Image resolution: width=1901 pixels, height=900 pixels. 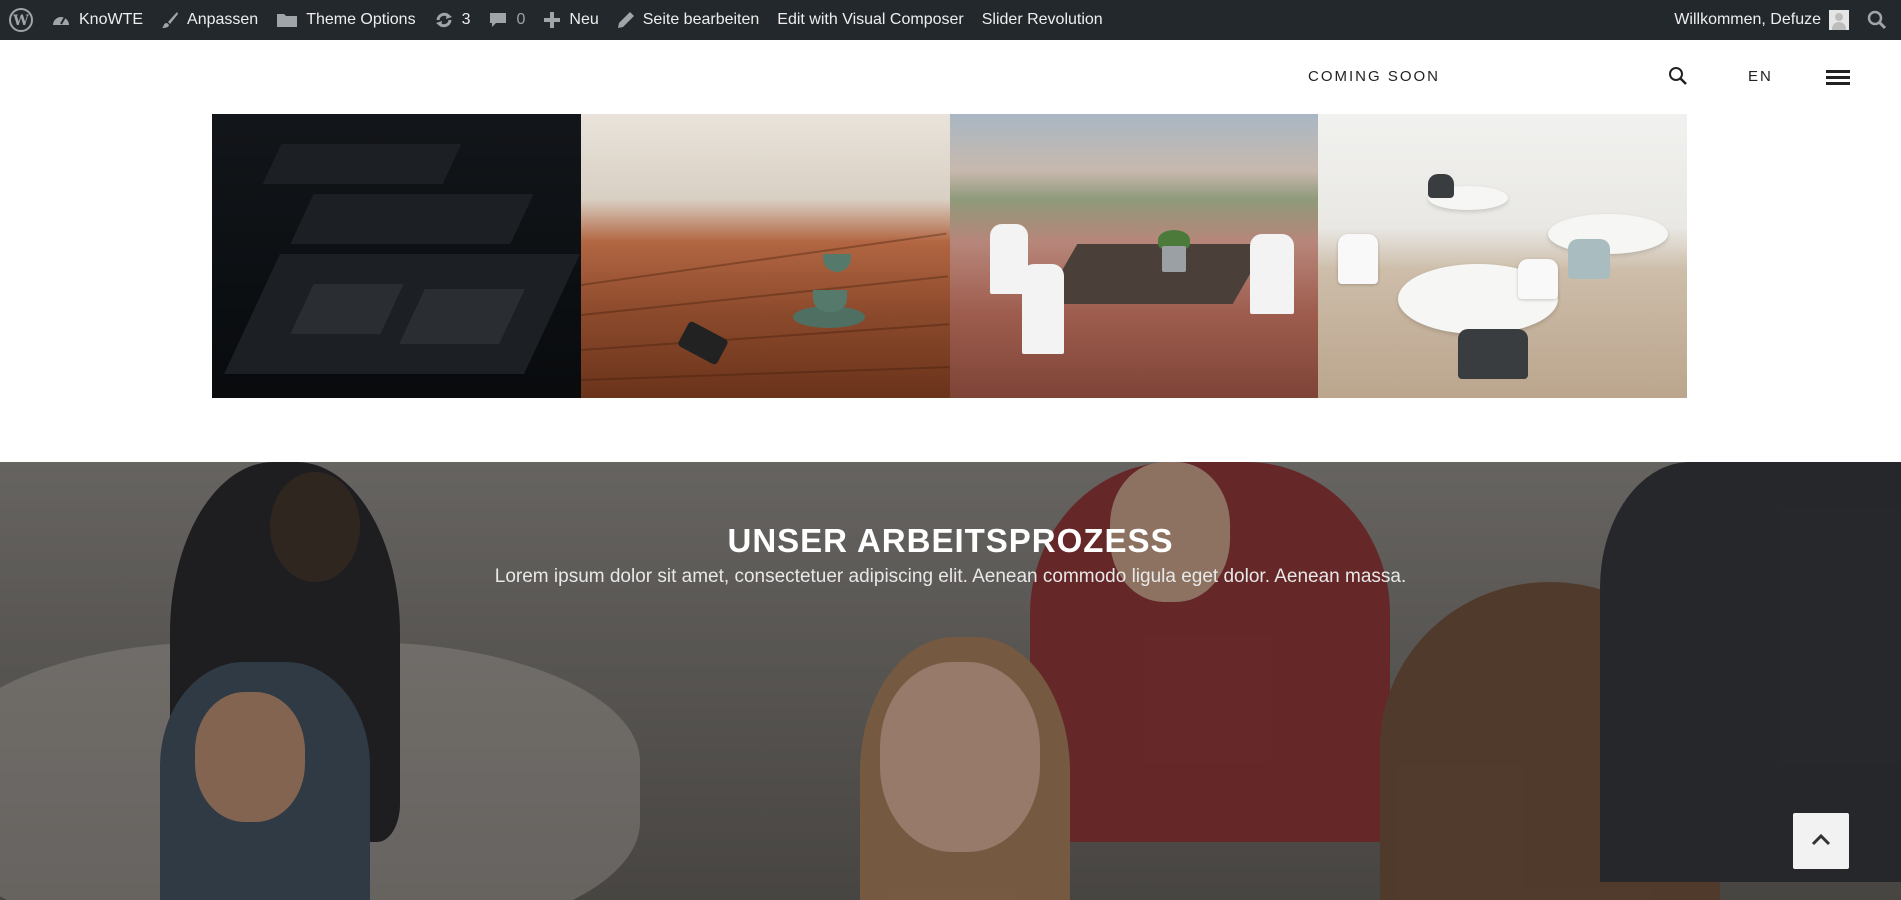 What do you see at coordinates (626, 20) in the screenshot?
I see `pencil-icon` at bounding box center [626, 20].